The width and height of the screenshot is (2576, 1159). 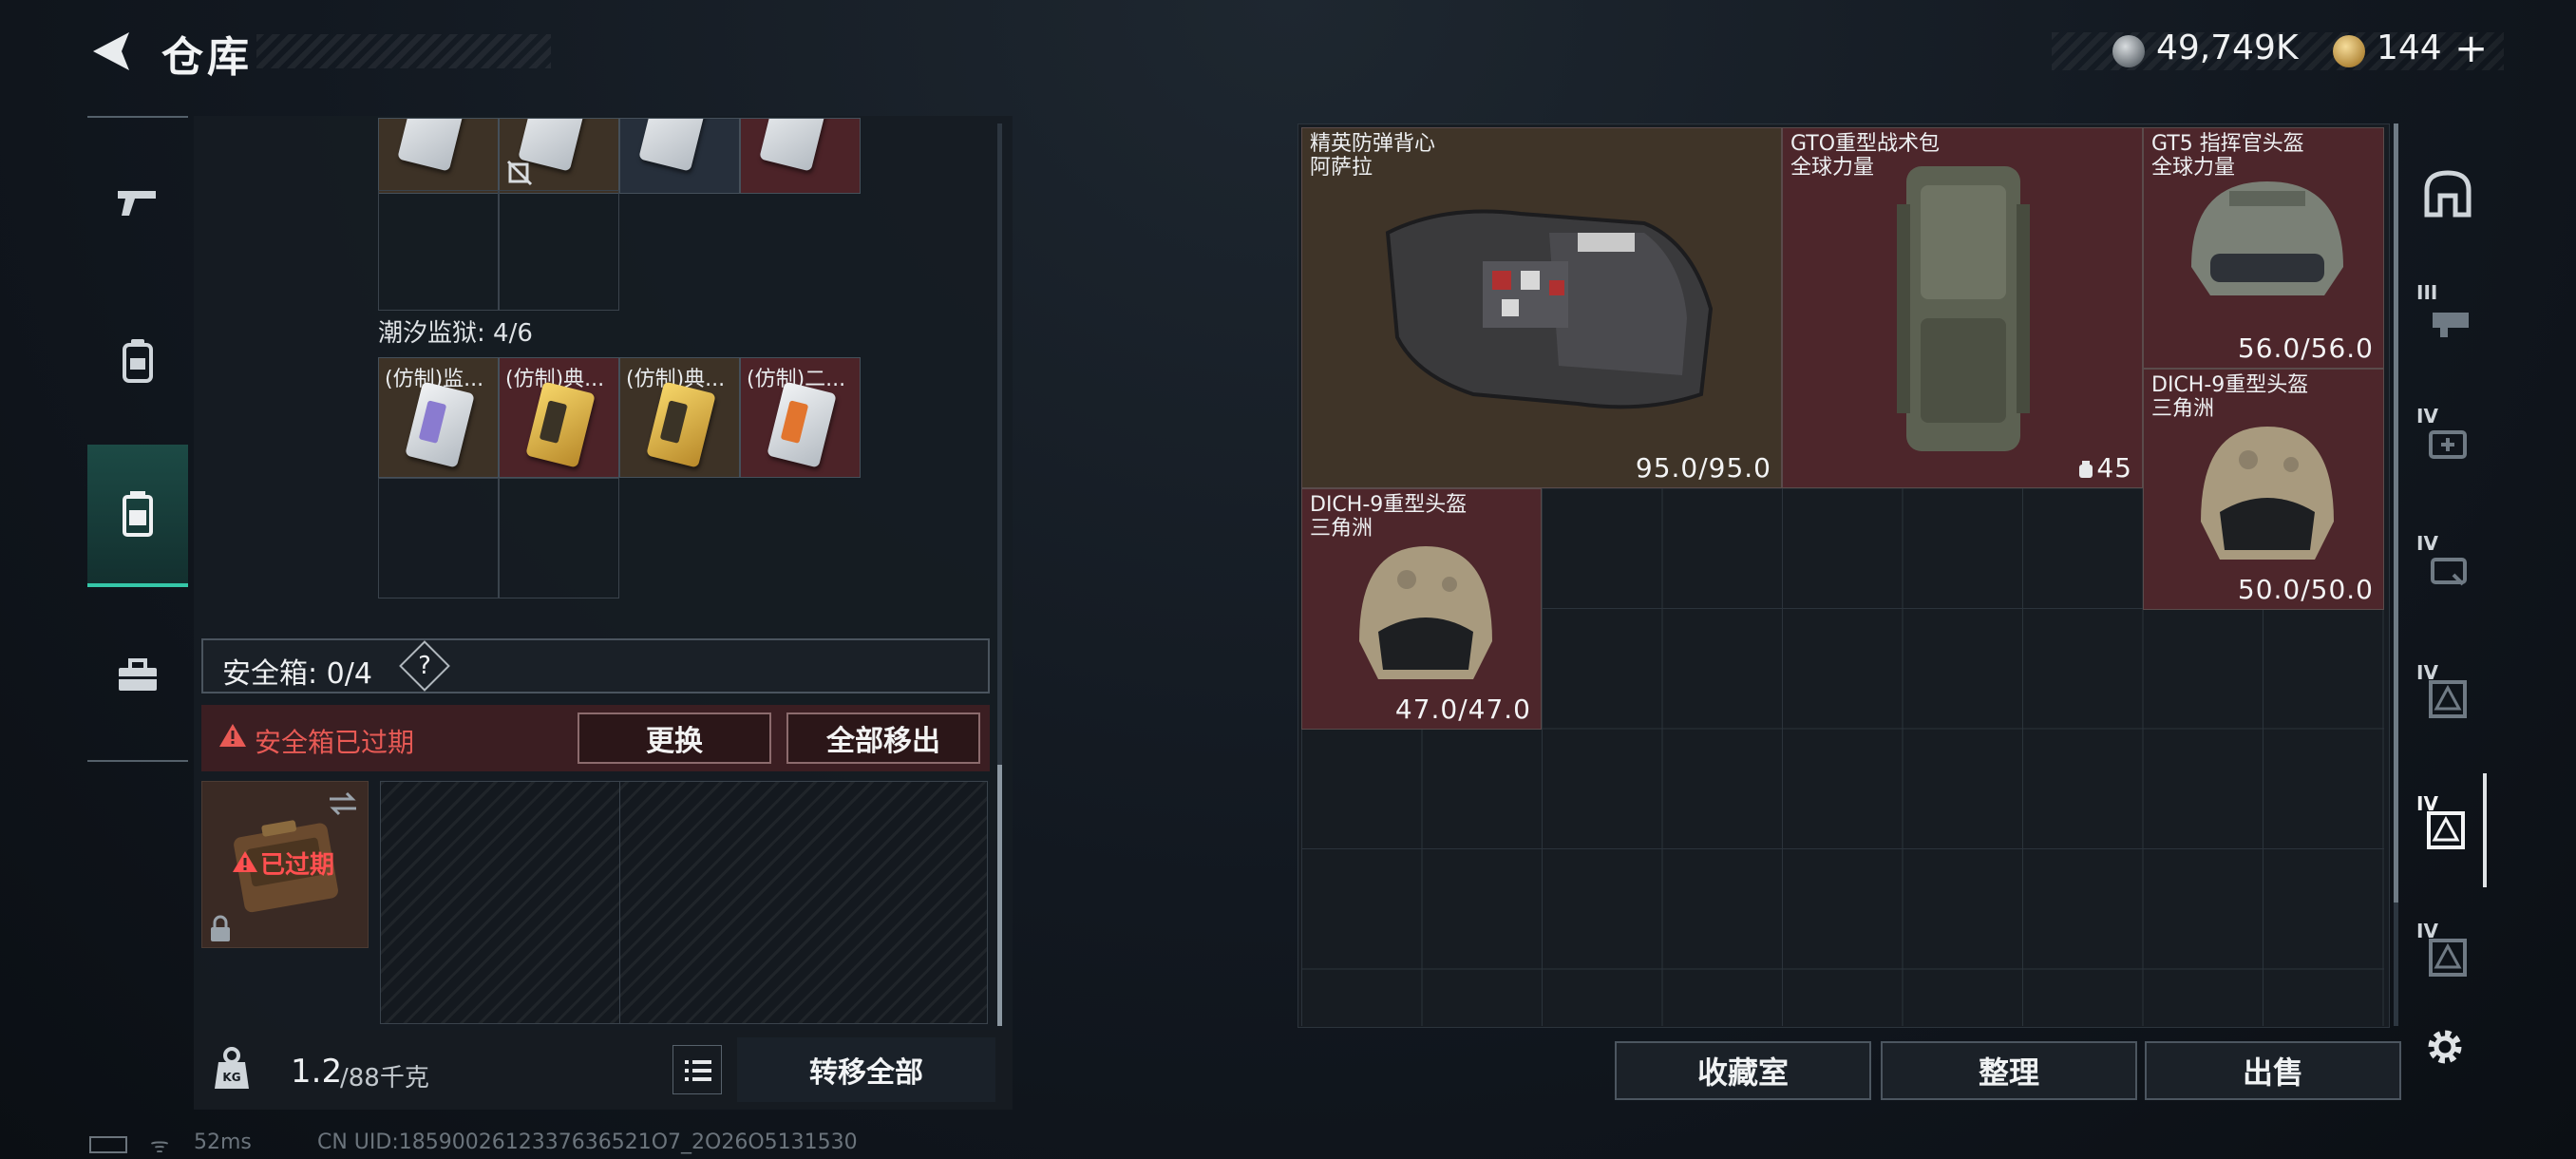 I want to click on item-durability: 95.0/95.0, so click(x=1703, y=468).